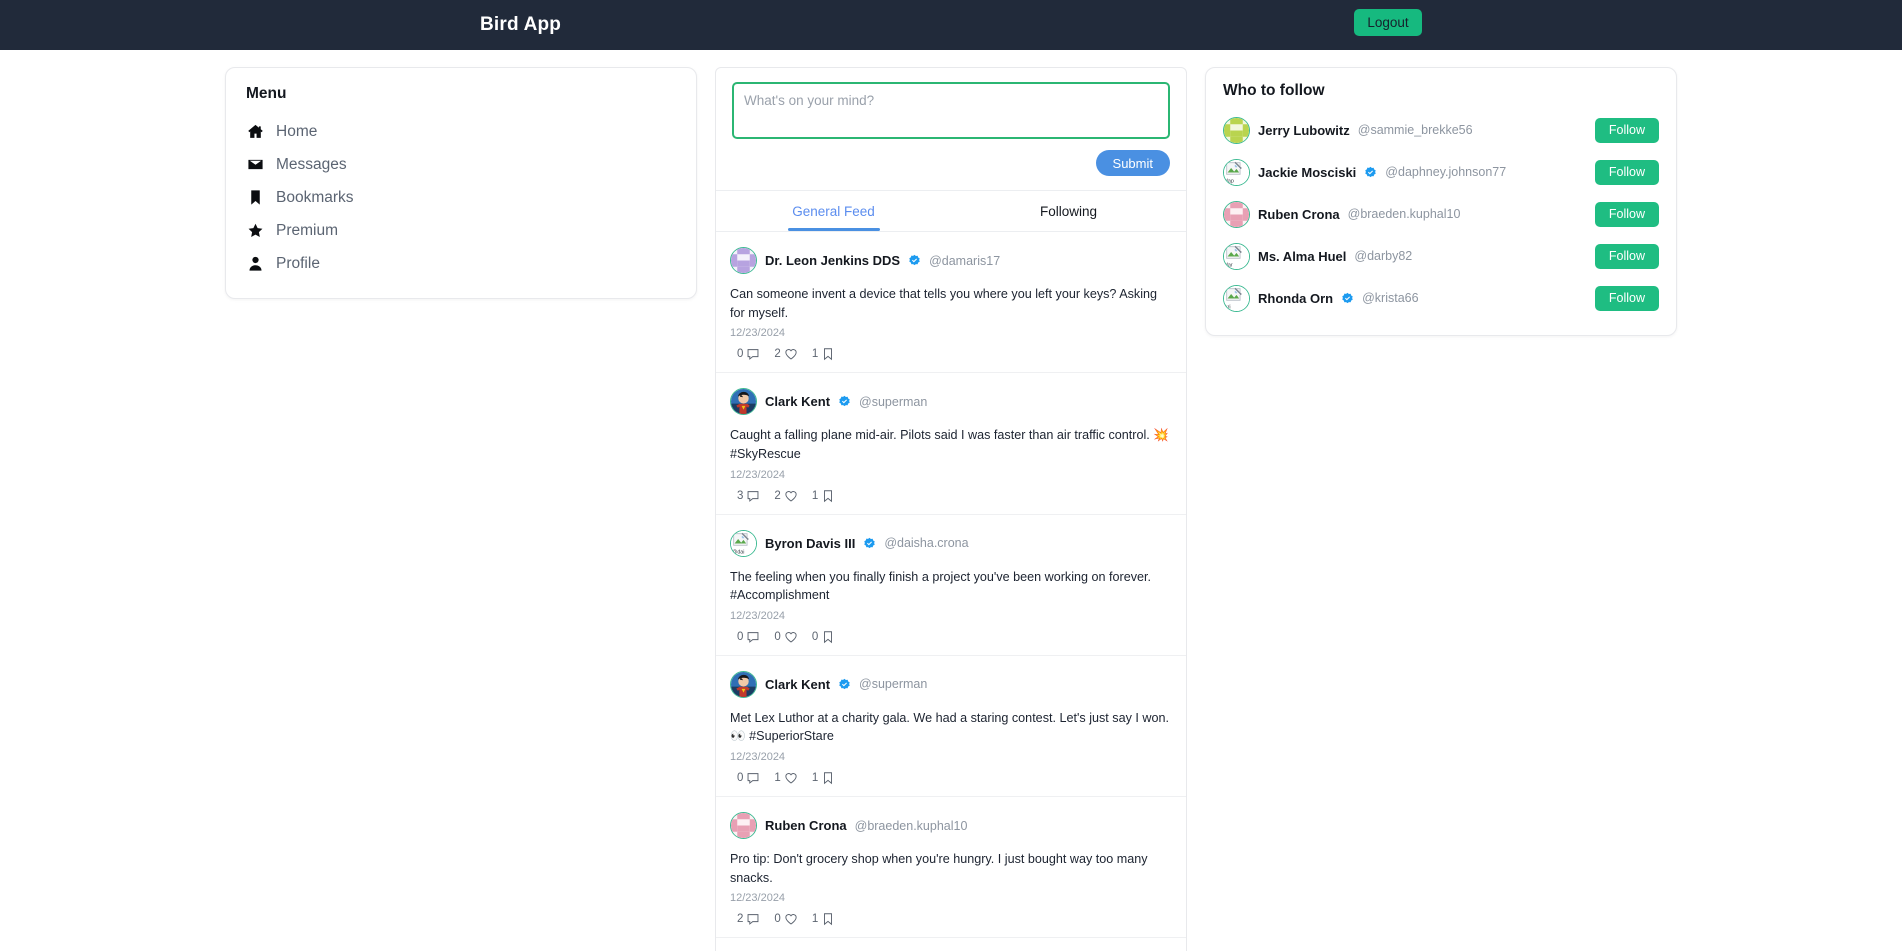  Describe the element at coordinates (1390, 298) in the screenshot. I see `follow-user-handle: @krista66` at that location.